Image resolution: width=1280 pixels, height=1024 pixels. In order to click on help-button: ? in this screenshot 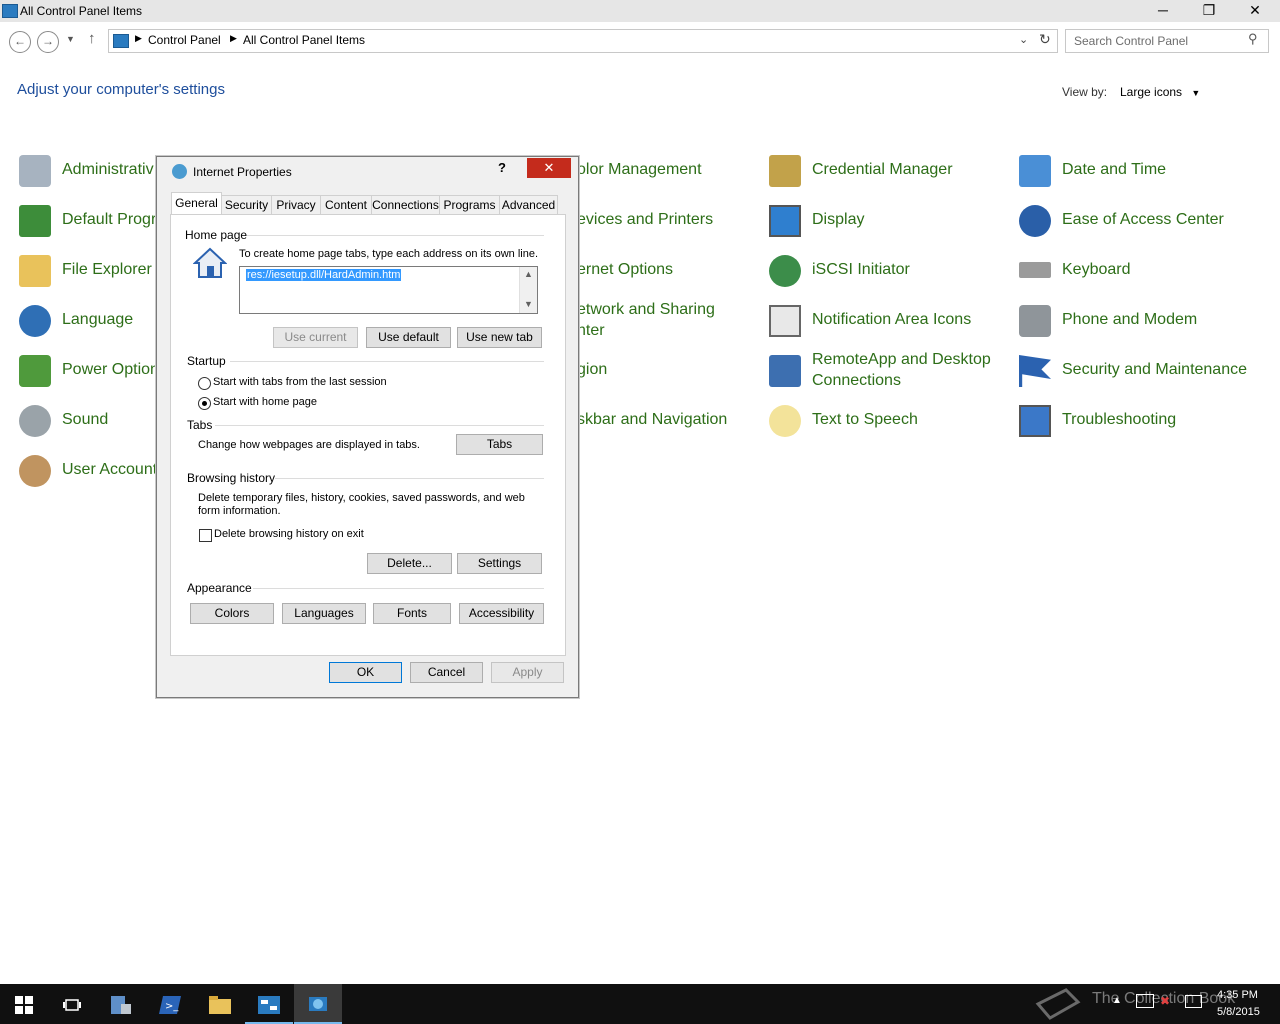, I will do `click(502, 168)`.